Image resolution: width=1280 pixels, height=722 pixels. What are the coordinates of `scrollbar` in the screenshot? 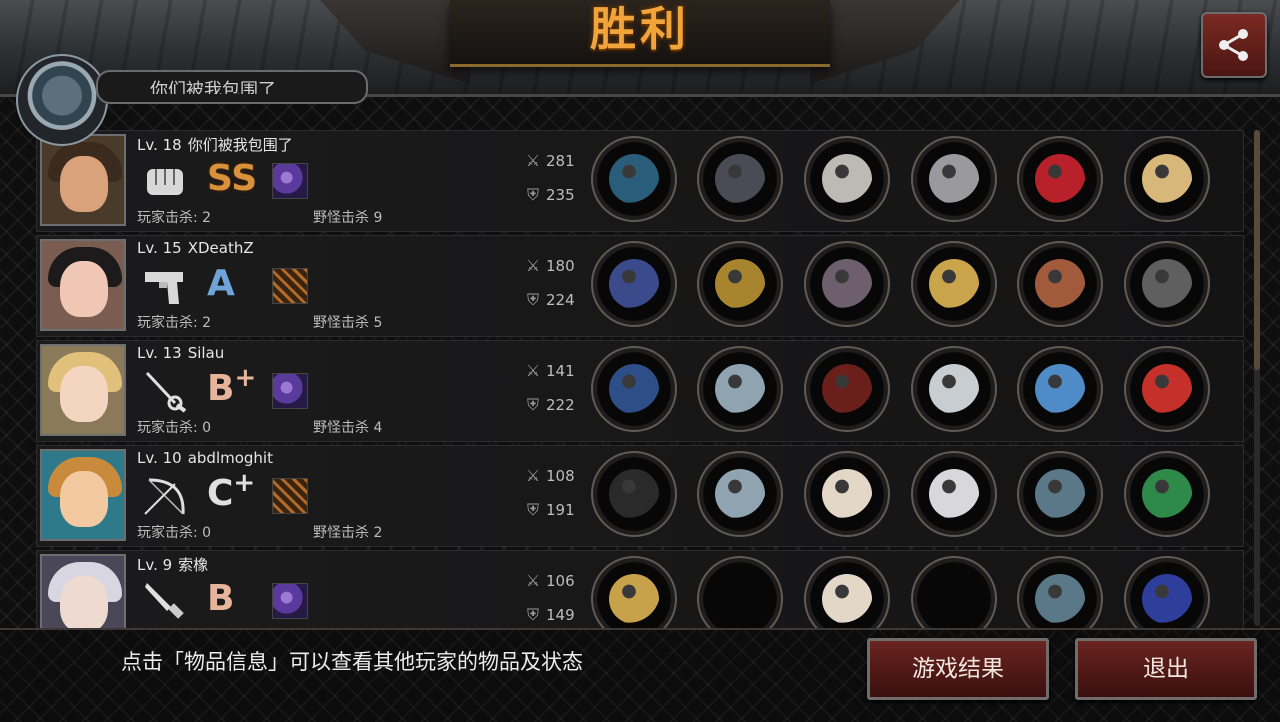 It's located at (1257, 378).